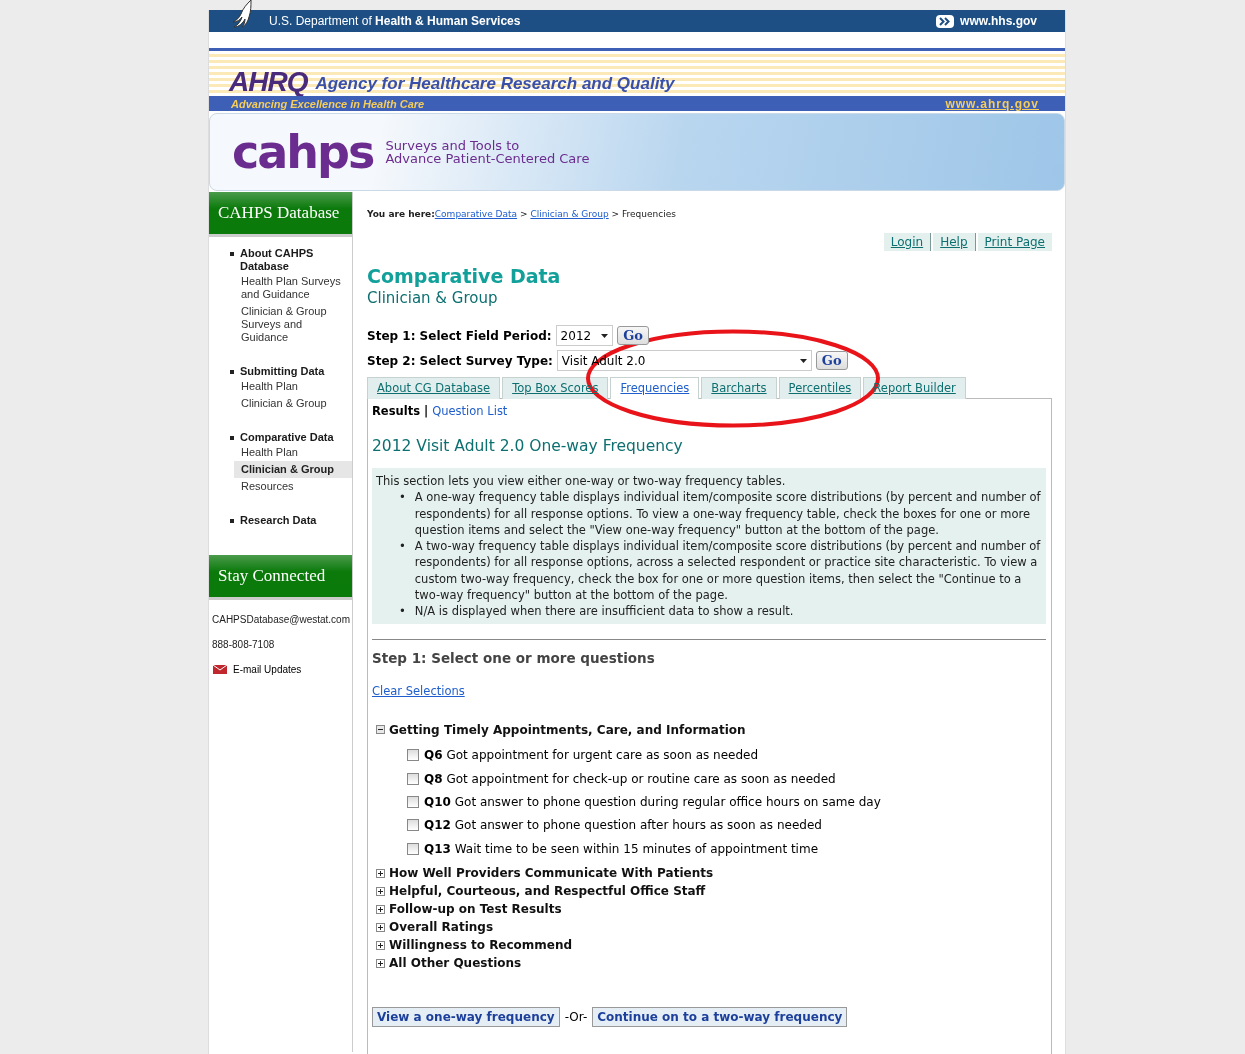  Describe the element at coordinates (551, 873) in the screenshot. I see `question-group: How Well Providers Communicate With Patients` at that location.